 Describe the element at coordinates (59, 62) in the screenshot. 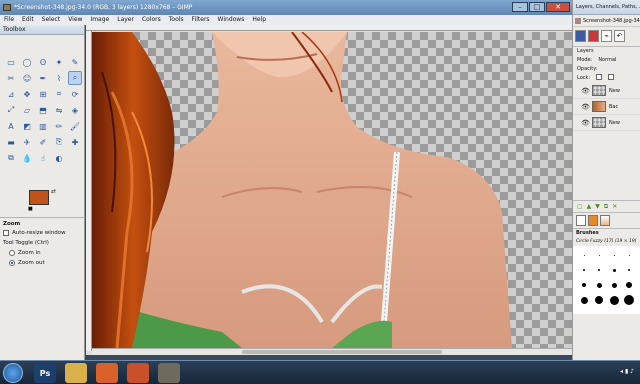

I see `fuzzy-select-icon: ✦` at that location.